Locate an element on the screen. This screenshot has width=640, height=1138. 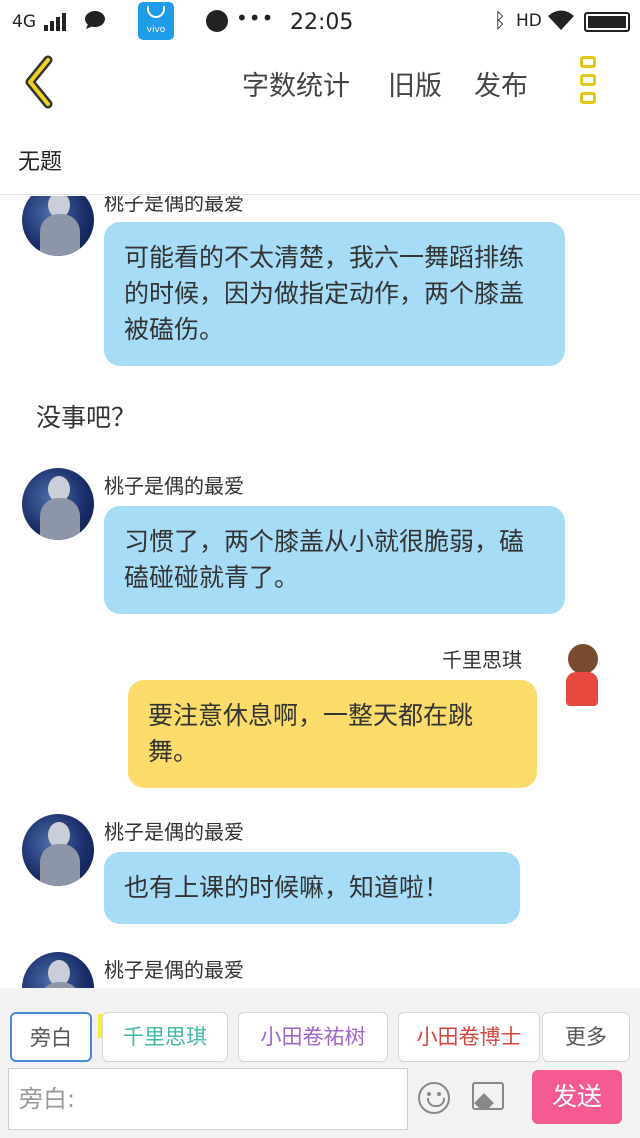
role-selector-bar: 旁白 主 千里思琪 小田卷祐树 小田卷博士 更多 is located at coordinates (320, 1027).